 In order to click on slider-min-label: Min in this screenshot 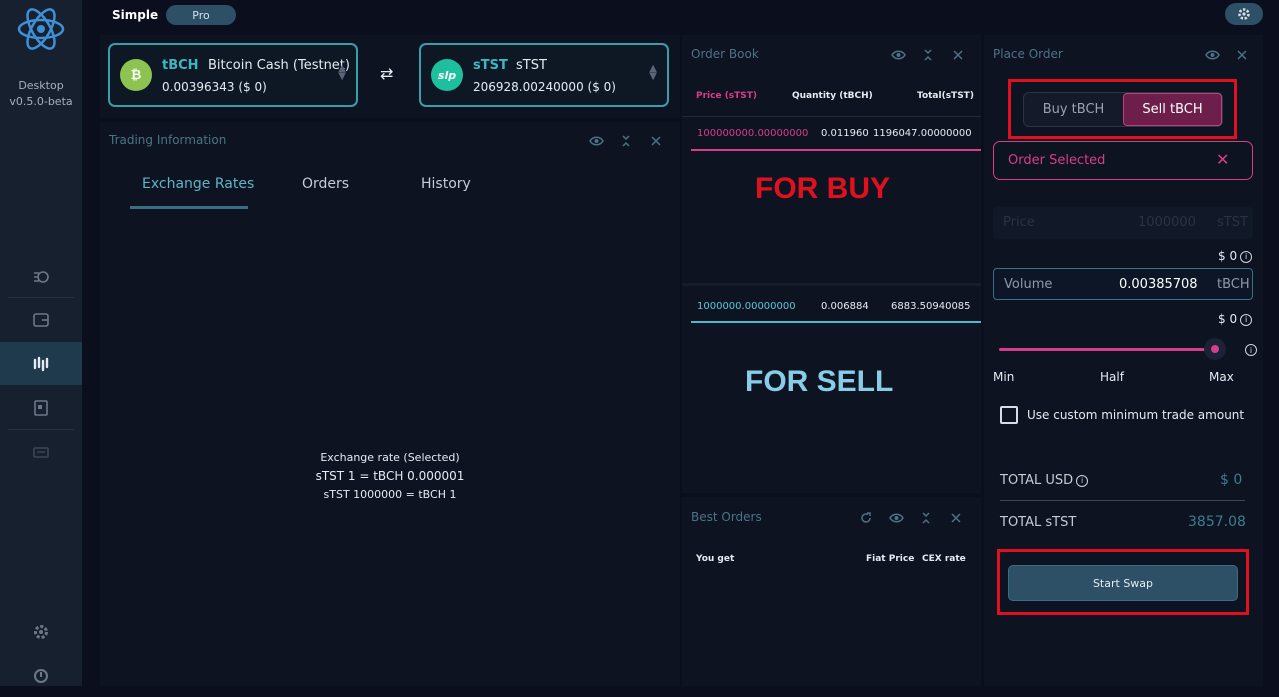, I will do `click(1004, 377)`.